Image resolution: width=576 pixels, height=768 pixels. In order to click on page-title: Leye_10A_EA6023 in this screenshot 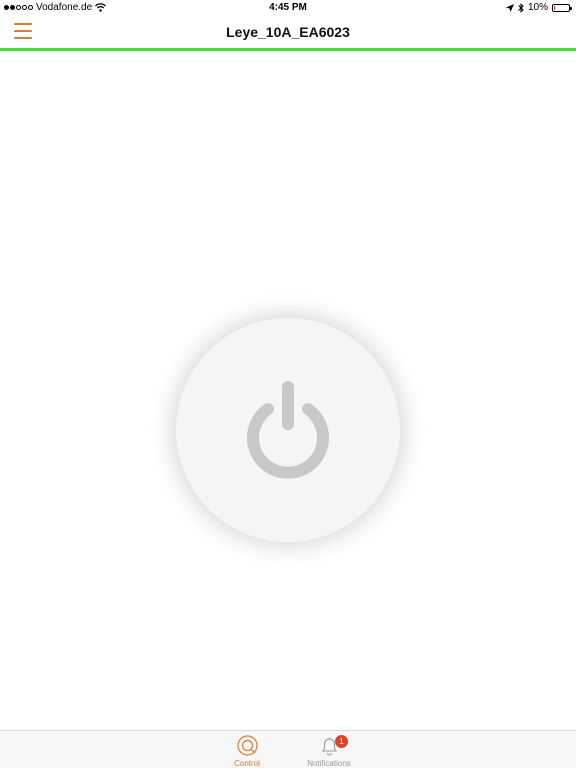, I will do `click(288, 32)`.